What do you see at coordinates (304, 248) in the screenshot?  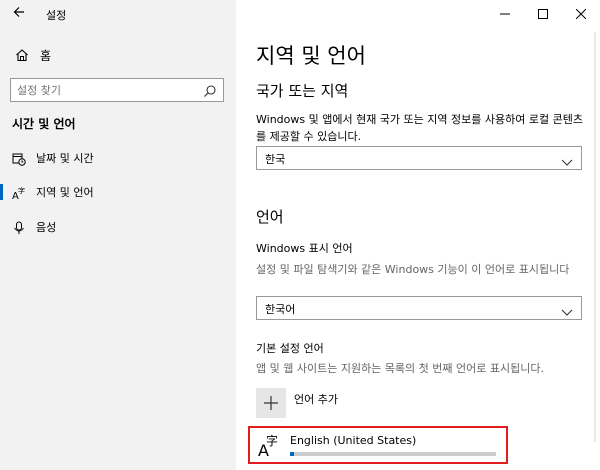 I see `display-language-label: Windows 표시 언어` at bounding box center [304, 248].